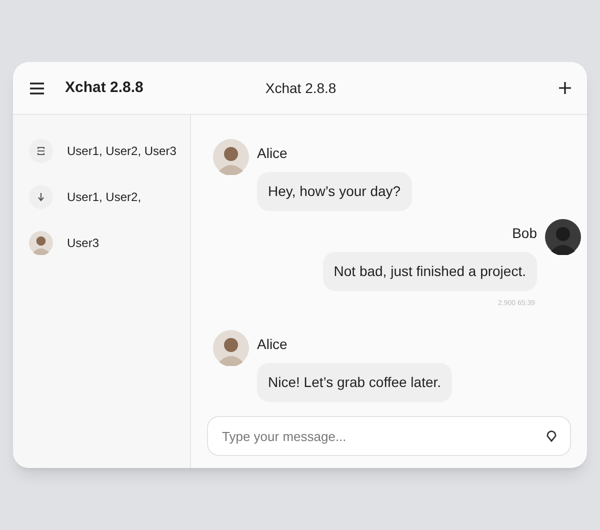  I want to click on bracket-icon, so click(41, 151).